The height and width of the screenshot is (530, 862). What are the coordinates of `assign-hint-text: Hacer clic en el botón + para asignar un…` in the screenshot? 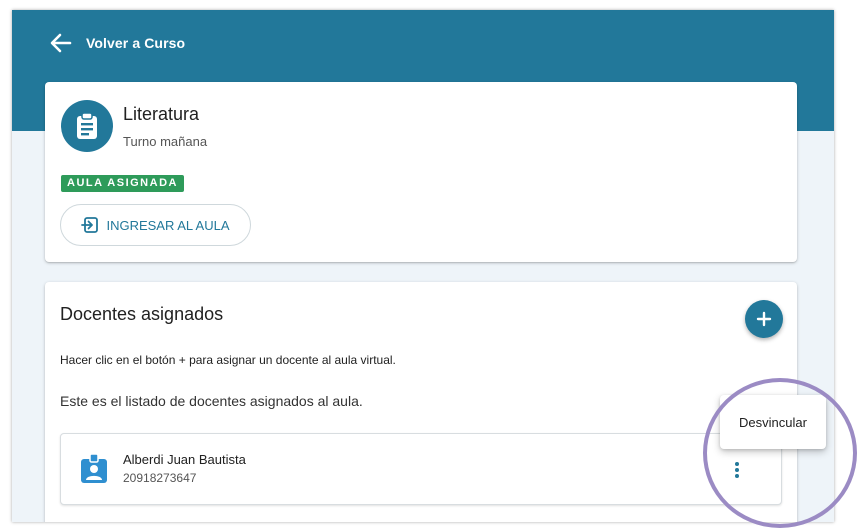 It's located at (228, 360).